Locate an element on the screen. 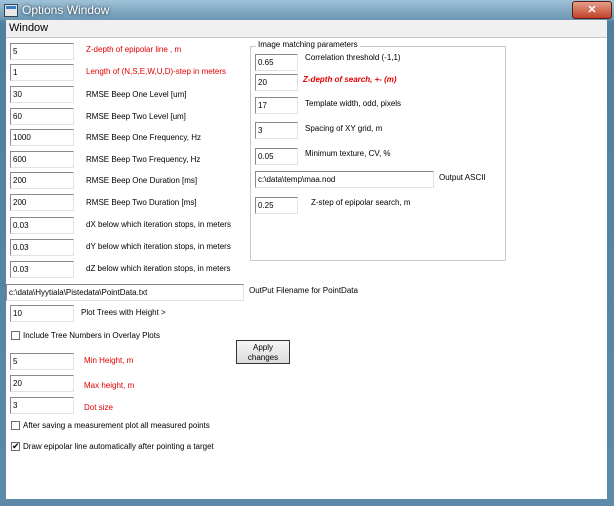 Image resolution: width=614 pixels, height=506 pixels. check-icon: ✔ is located at coordinates (16, 446).